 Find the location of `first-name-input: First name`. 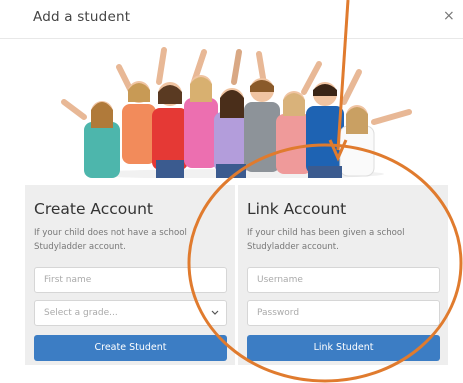

first-name-input: First name is located at coordinates (130, 280).